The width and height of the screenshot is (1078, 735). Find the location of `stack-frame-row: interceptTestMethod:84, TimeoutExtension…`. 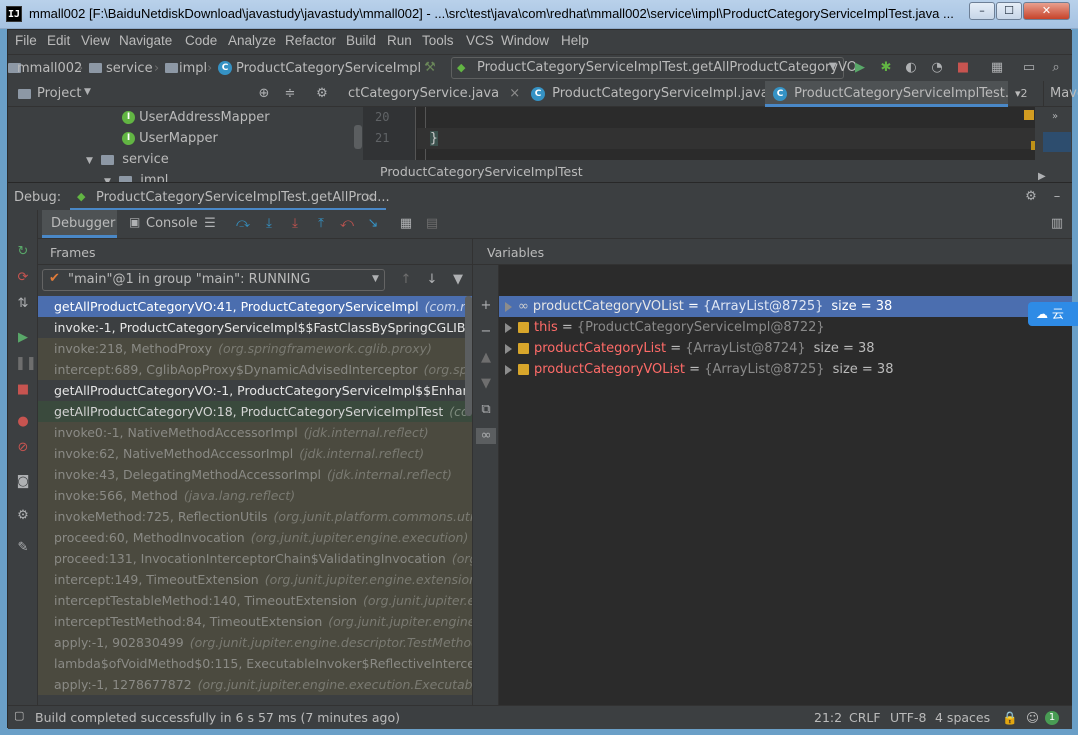

stack-frame-row: interceptTestMethod:84, TimeoutExtension… is located at coordinates (255, 621).